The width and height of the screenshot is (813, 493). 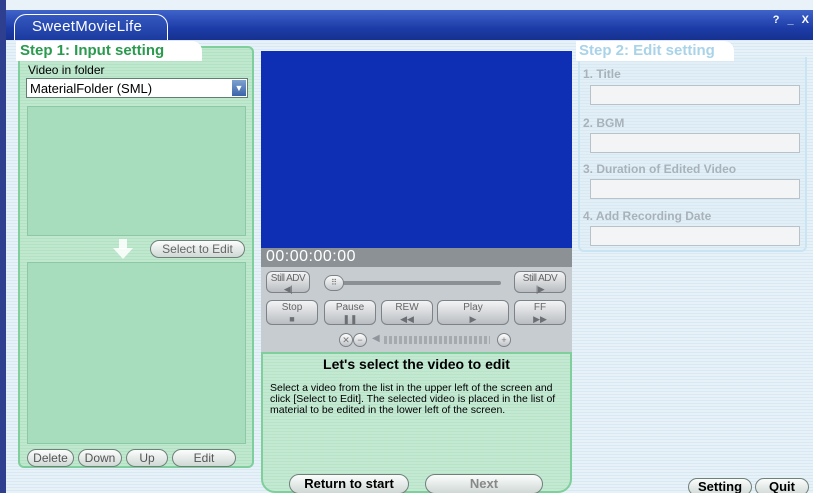 What do you see at coordinates (776, 20) in the screenshot?
I see `help-button: ?` at bounding box center [776, 20].